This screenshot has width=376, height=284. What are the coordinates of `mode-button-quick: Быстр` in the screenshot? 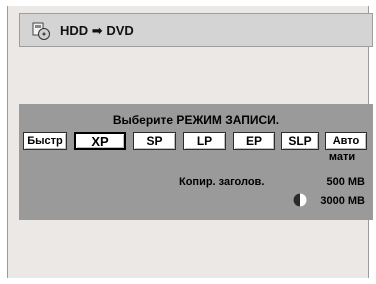 It's located at (45, 141).